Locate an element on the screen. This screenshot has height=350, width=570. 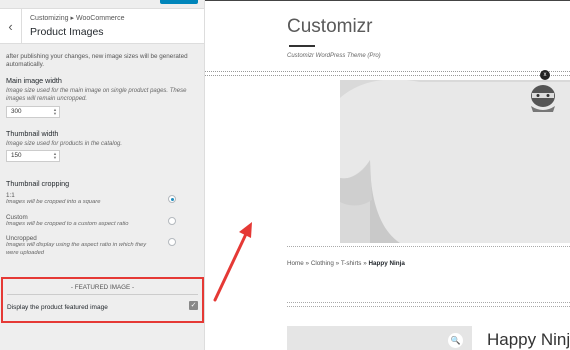
arrow-shaft is located at coordinates (230, 267).